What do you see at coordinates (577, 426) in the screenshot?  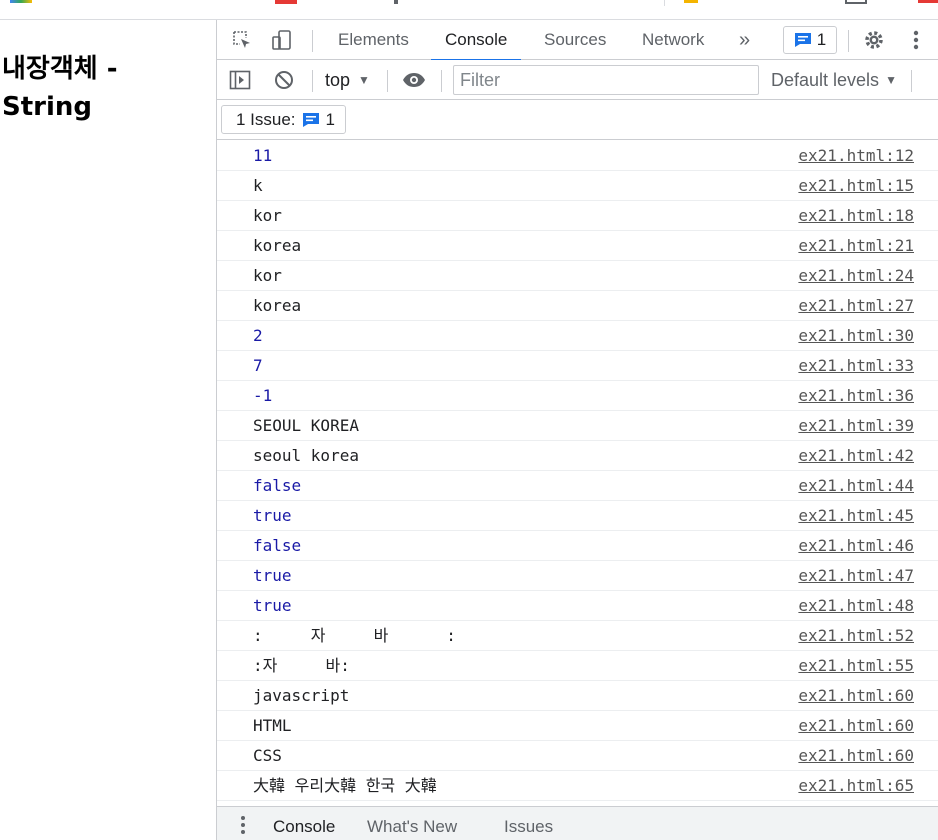 I see `console-row: SEOUL KOREA ex21.html:39` at bounding box center [577, 426].